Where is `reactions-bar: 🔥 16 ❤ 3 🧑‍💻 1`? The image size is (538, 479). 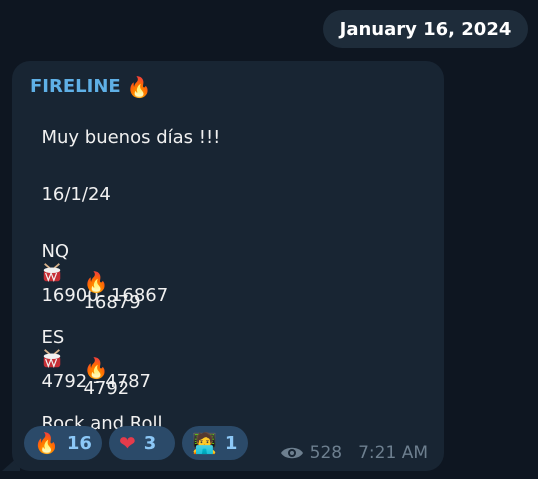 reactions-bar: 🔥 16 ❤ 3 🧑‍💻 1 is located at coordinates (136, 443).